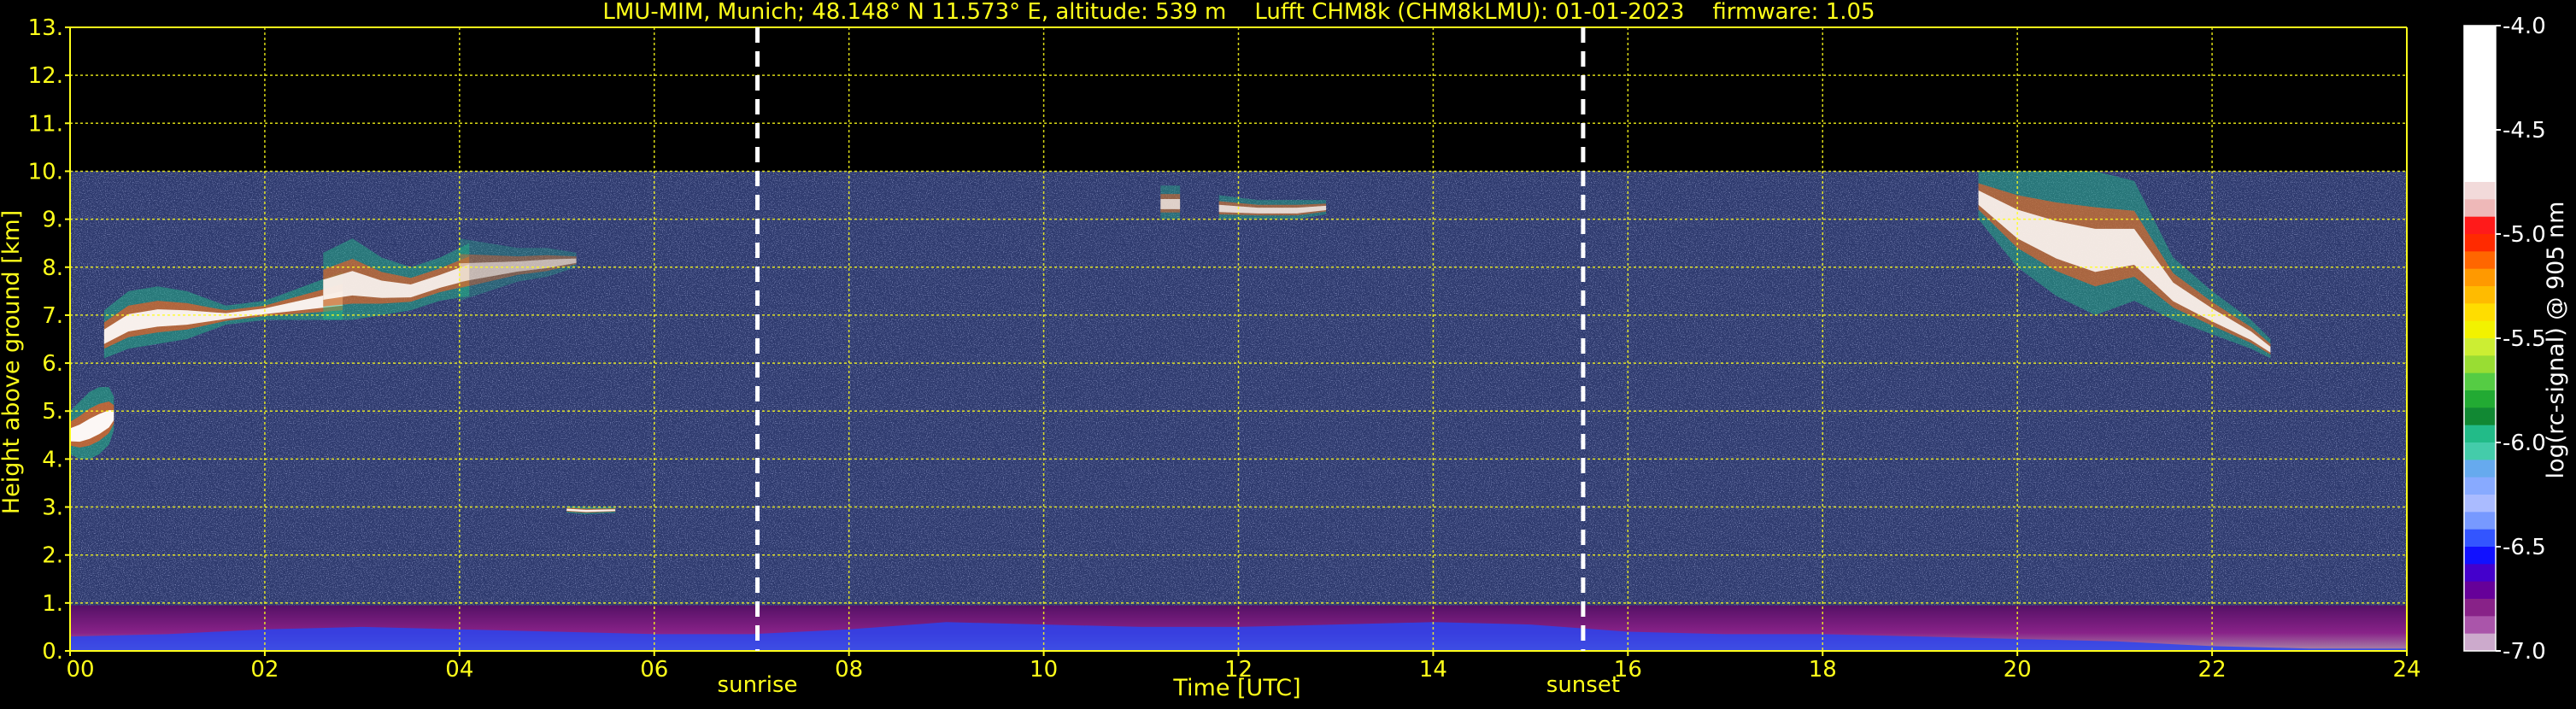  I want to click on x-tick-label: 08, so click(849, 670).